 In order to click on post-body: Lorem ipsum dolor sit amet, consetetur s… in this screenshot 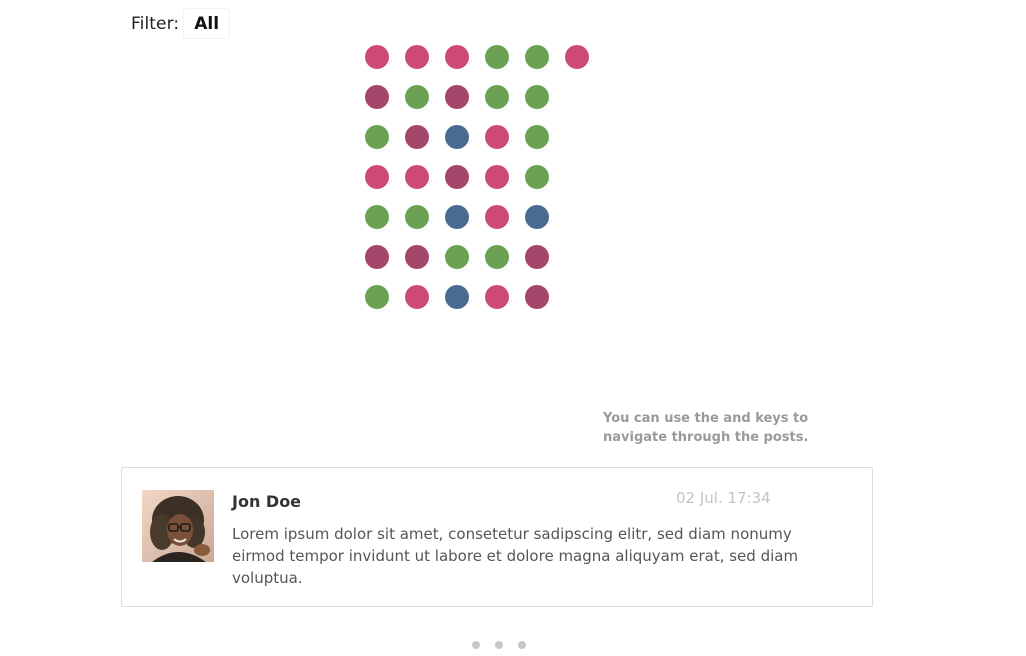, I will do `click(515, 556)`.